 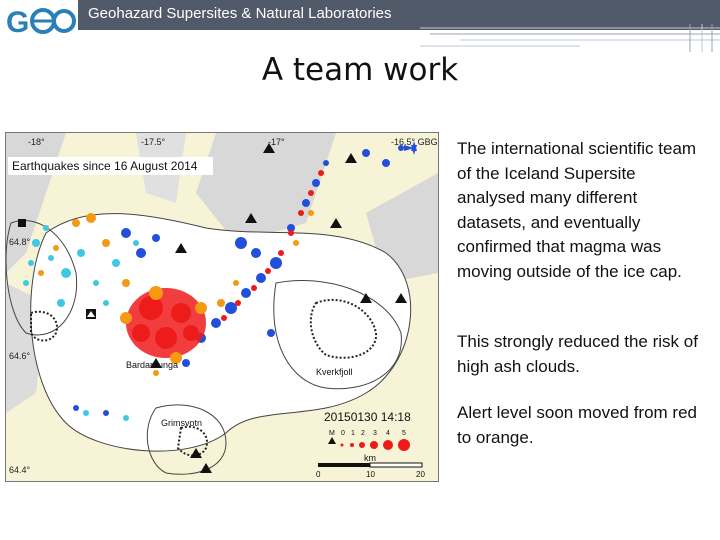 What do you see at coordinates (404, 433) in the screenshot?
I see `magnitude-value: 5` at bounding box center [404, 433].